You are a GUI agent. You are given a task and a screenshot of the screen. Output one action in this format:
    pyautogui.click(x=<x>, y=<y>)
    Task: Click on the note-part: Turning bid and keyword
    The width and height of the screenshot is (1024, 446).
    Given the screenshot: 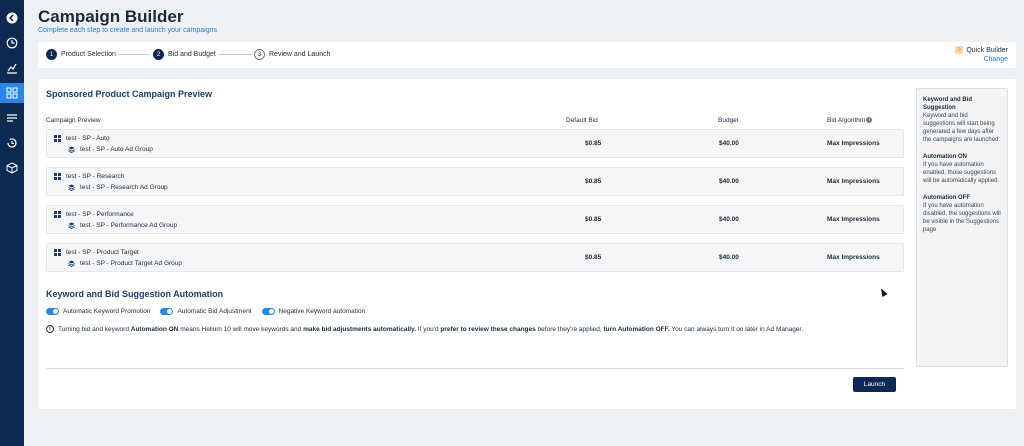 What is the action you would take?
    pyautogui.click(x=94, y=329)
    